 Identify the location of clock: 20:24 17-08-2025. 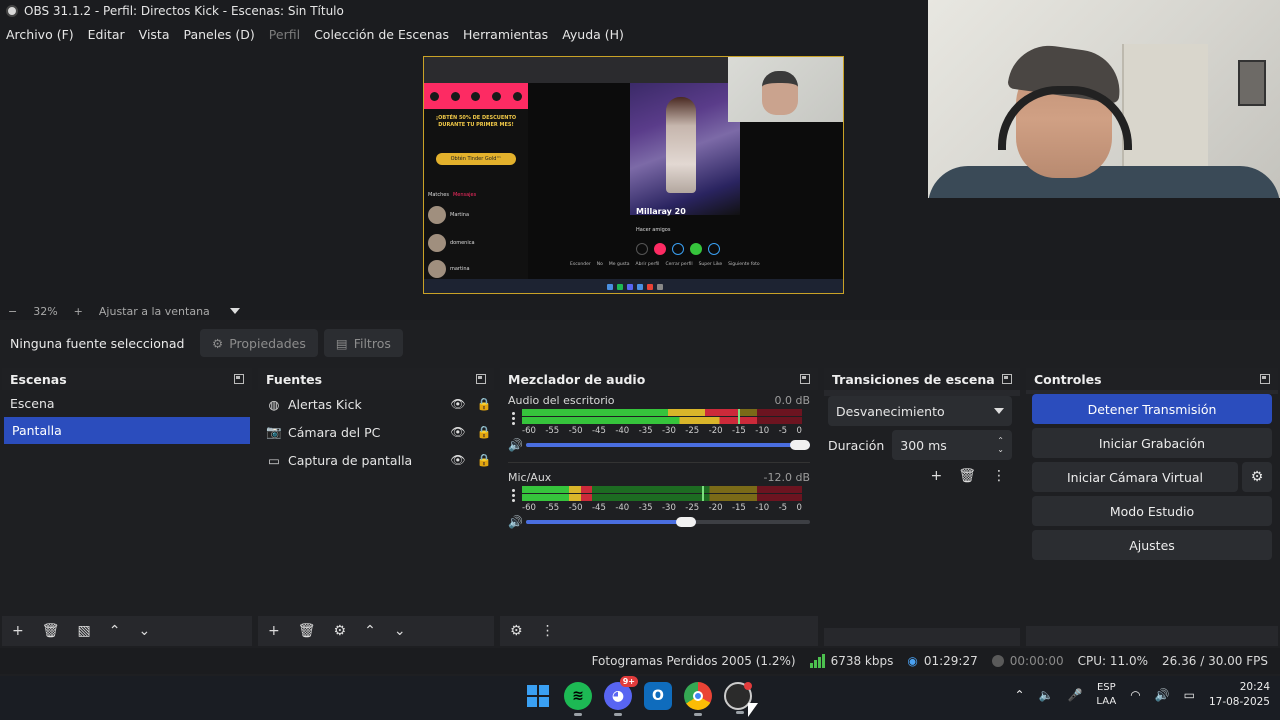
(1239, 695).